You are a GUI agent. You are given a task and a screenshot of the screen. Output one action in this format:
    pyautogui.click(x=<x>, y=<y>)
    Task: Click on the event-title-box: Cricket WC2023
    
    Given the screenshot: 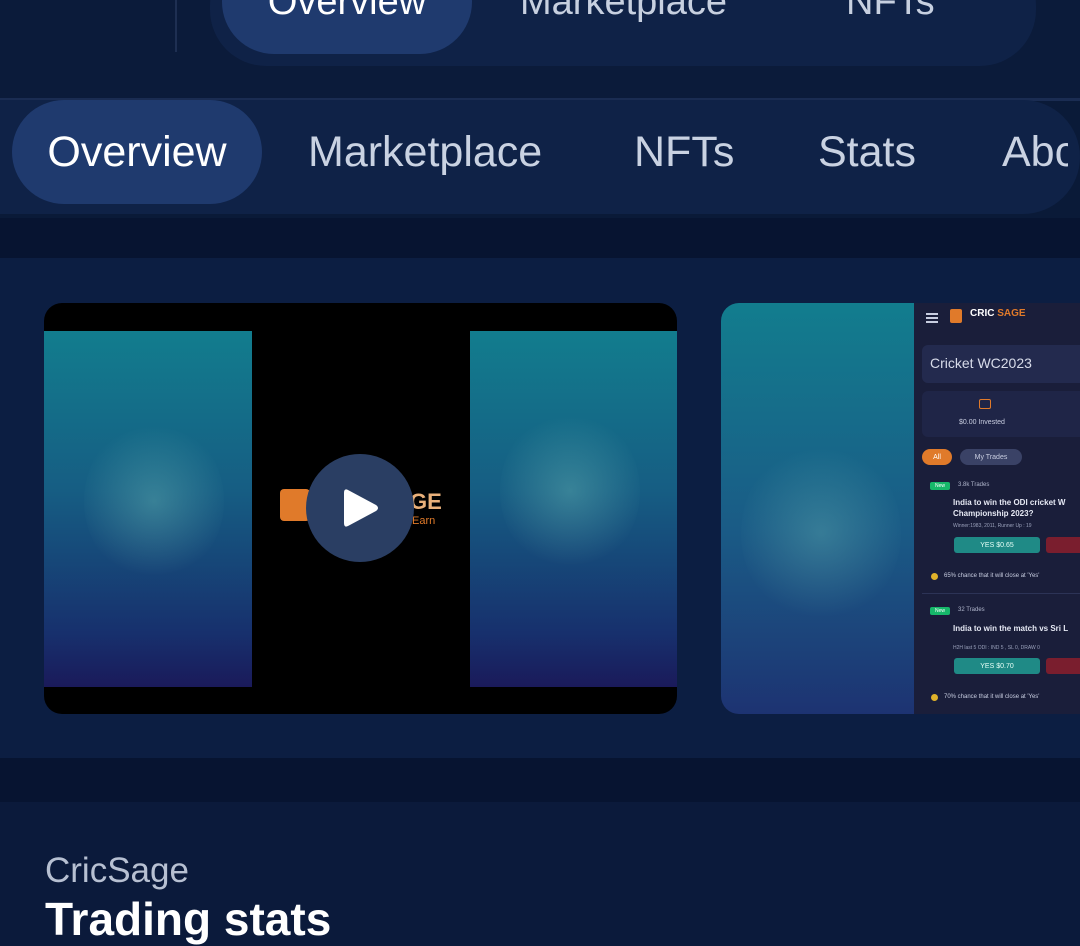 What is the action you would take?
    pyautogui.click(x=1001, y=364)
    